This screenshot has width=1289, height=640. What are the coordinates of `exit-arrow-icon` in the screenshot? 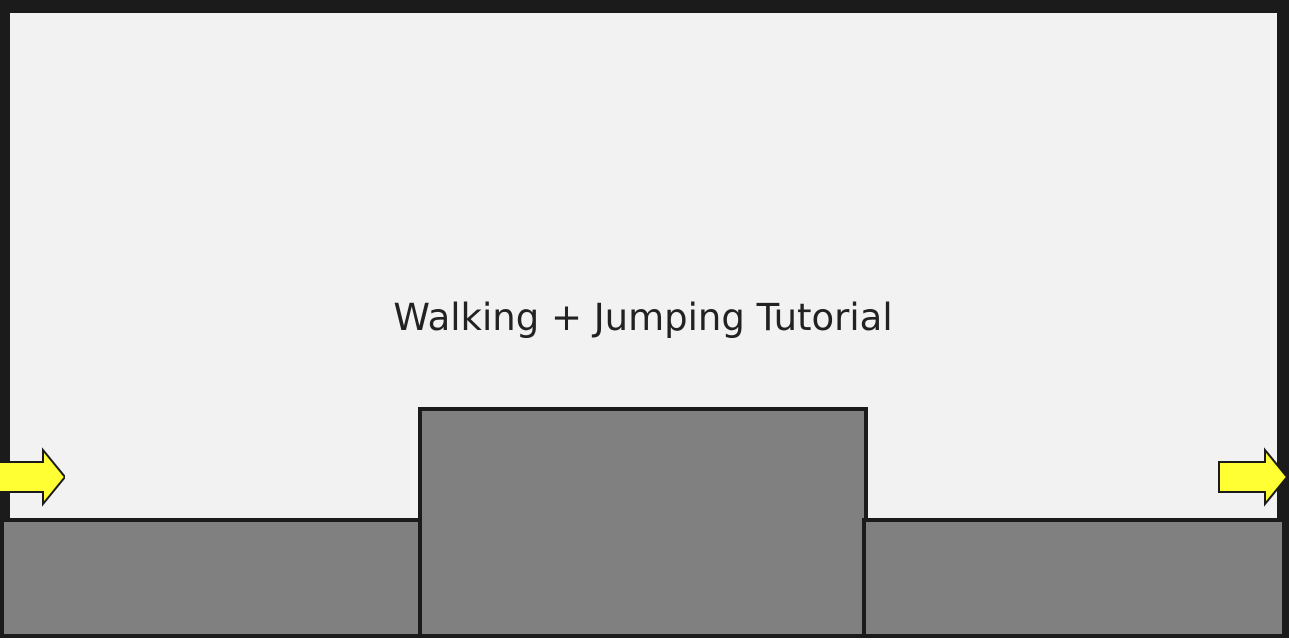 It's located at (1252, 477).